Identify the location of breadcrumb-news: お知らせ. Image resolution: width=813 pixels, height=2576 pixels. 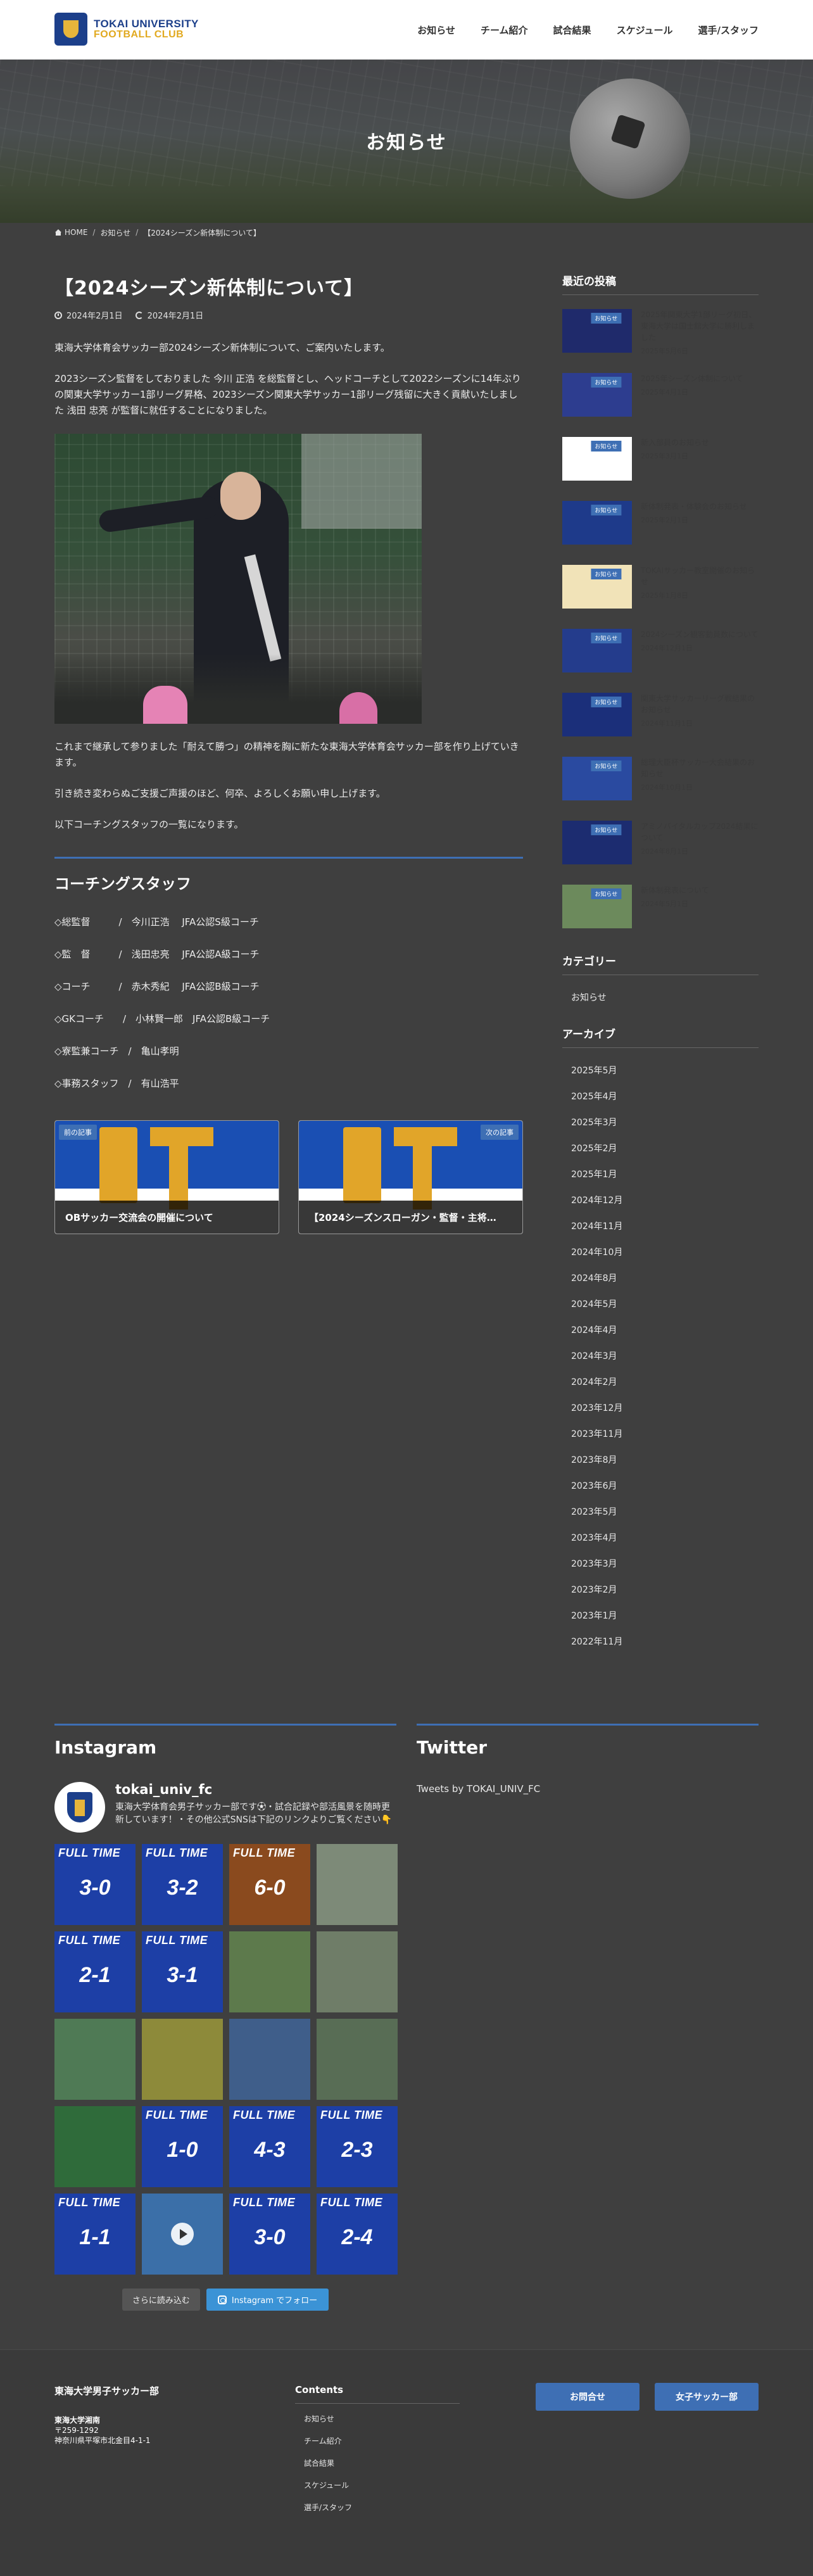
(115, 233).